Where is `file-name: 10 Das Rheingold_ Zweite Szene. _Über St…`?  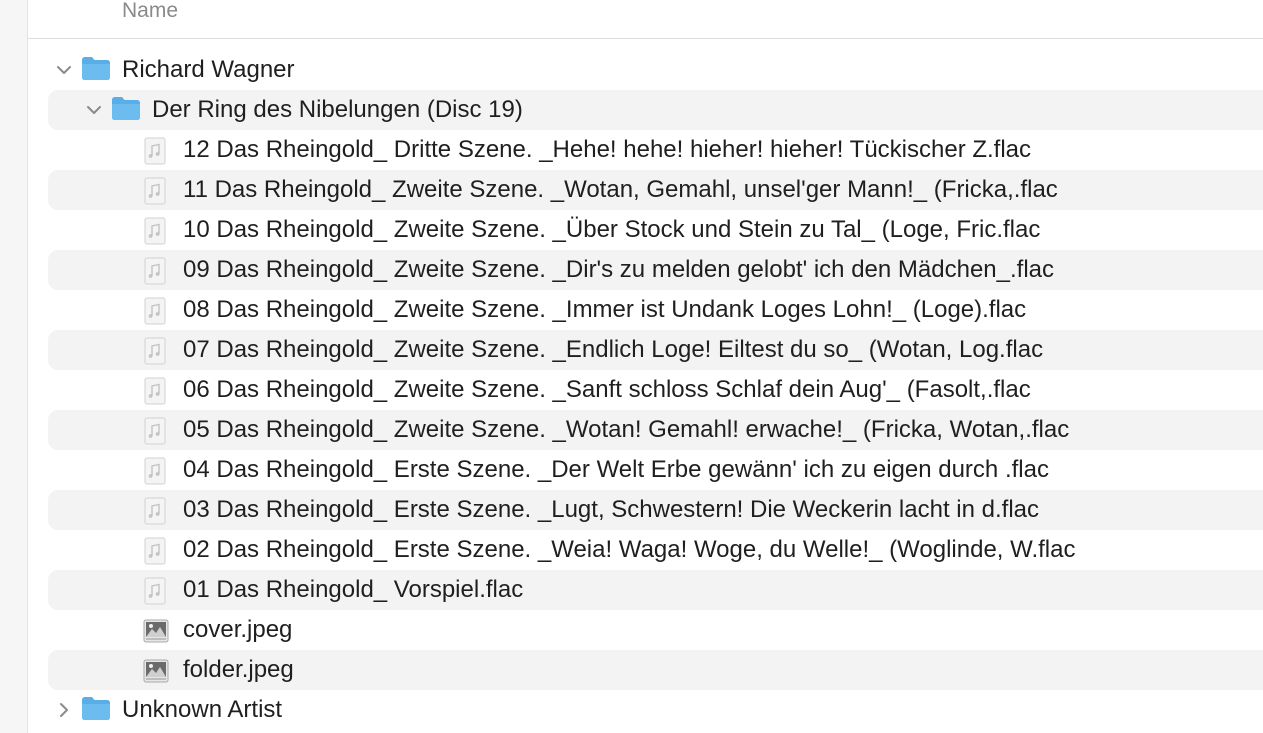 file-name: 10 Das Rheingold_ Zweite Szene. _Über St… is located at coordinates (612, 229).